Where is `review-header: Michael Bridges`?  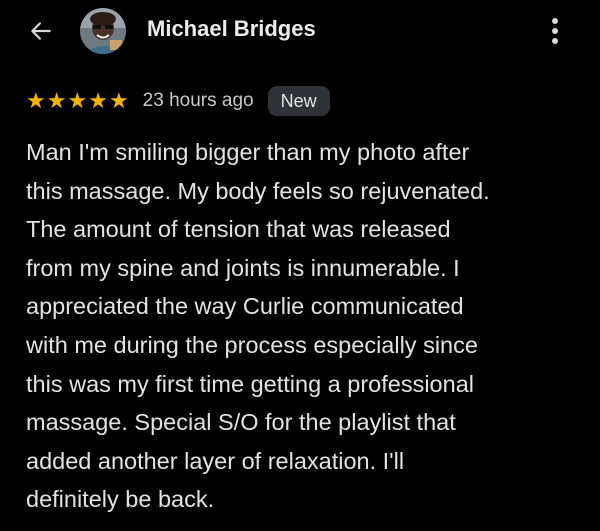
review-header: Michael Bridges is located at coordinates (300, 30).